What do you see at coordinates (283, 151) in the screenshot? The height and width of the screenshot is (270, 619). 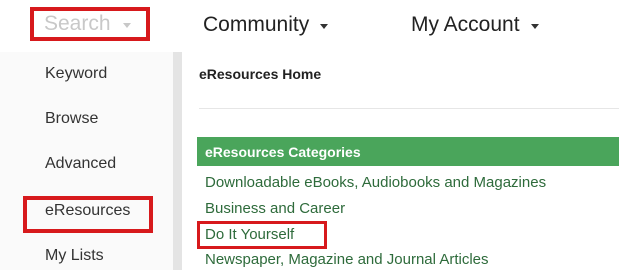 I see `categories-header-label: eResources Categories` at bounding box center [283, 151].